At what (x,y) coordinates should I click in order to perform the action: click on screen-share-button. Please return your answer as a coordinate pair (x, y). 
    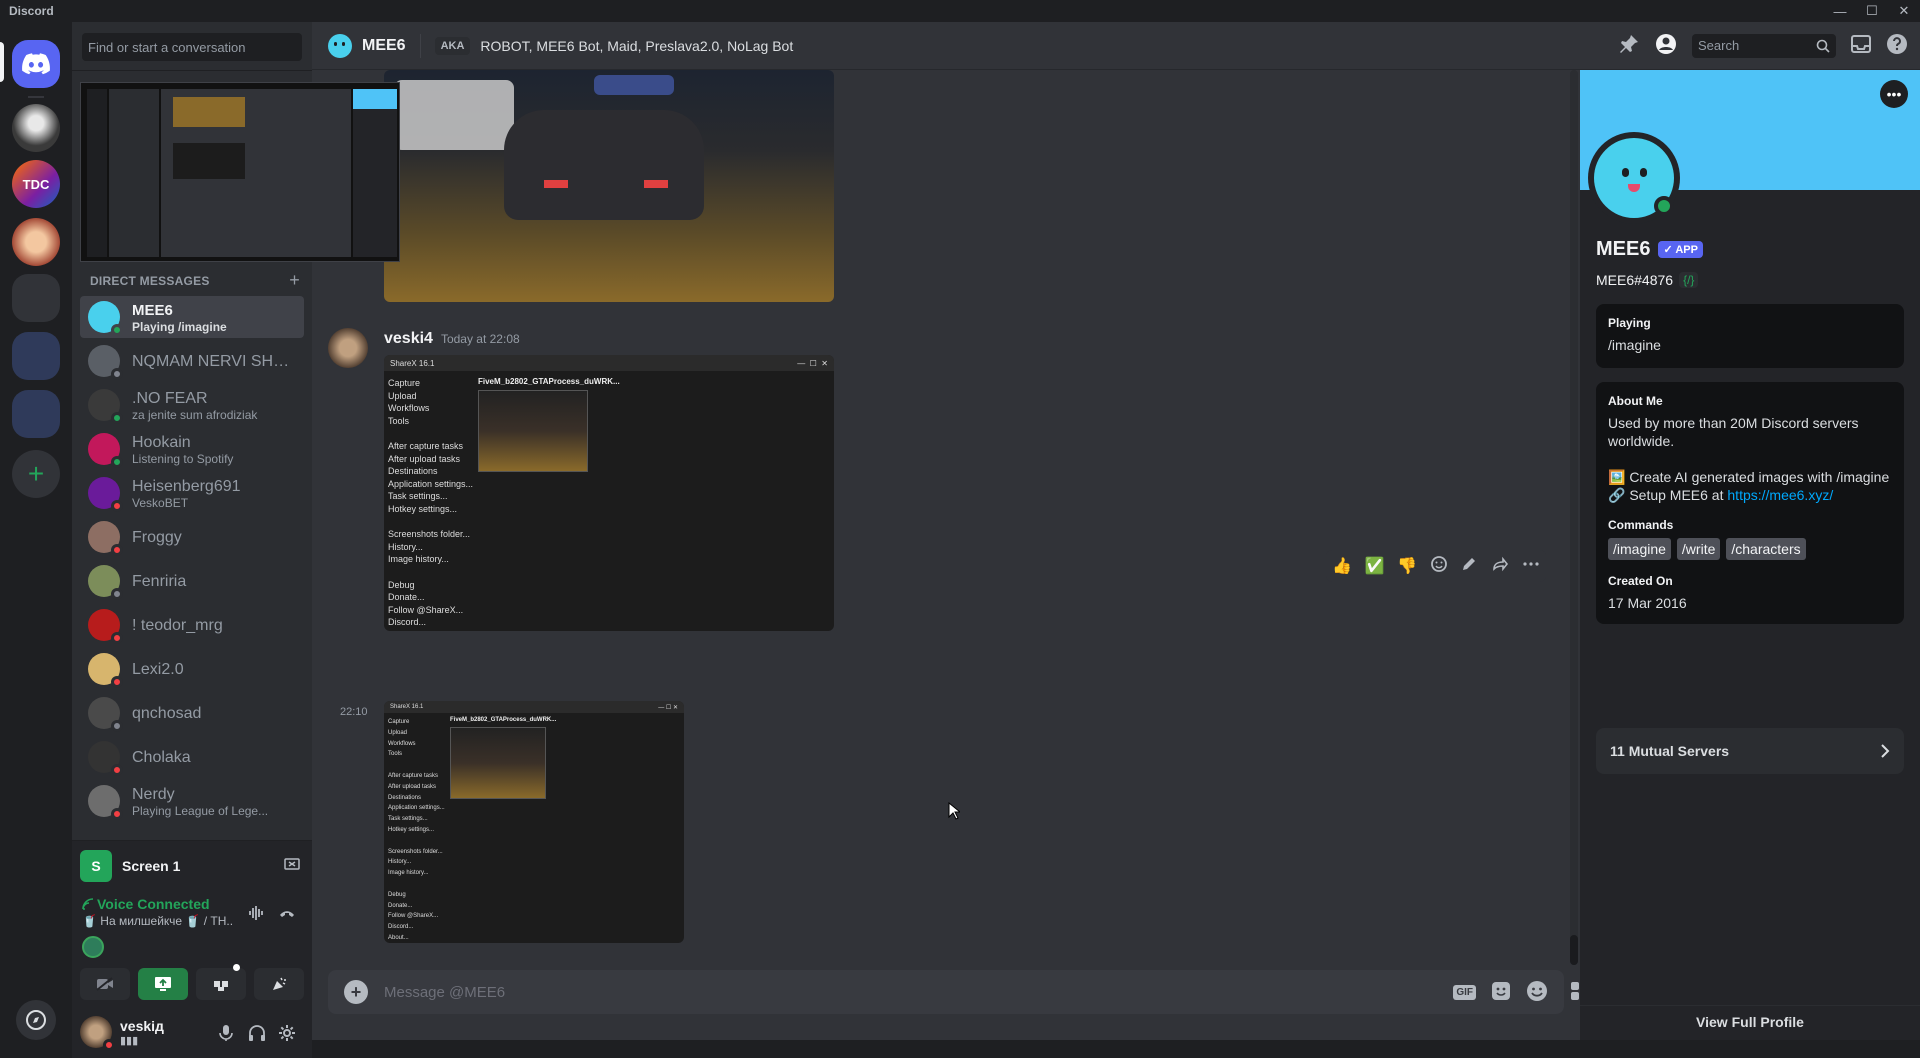
    Looking at the image, I should click on (163, 984).